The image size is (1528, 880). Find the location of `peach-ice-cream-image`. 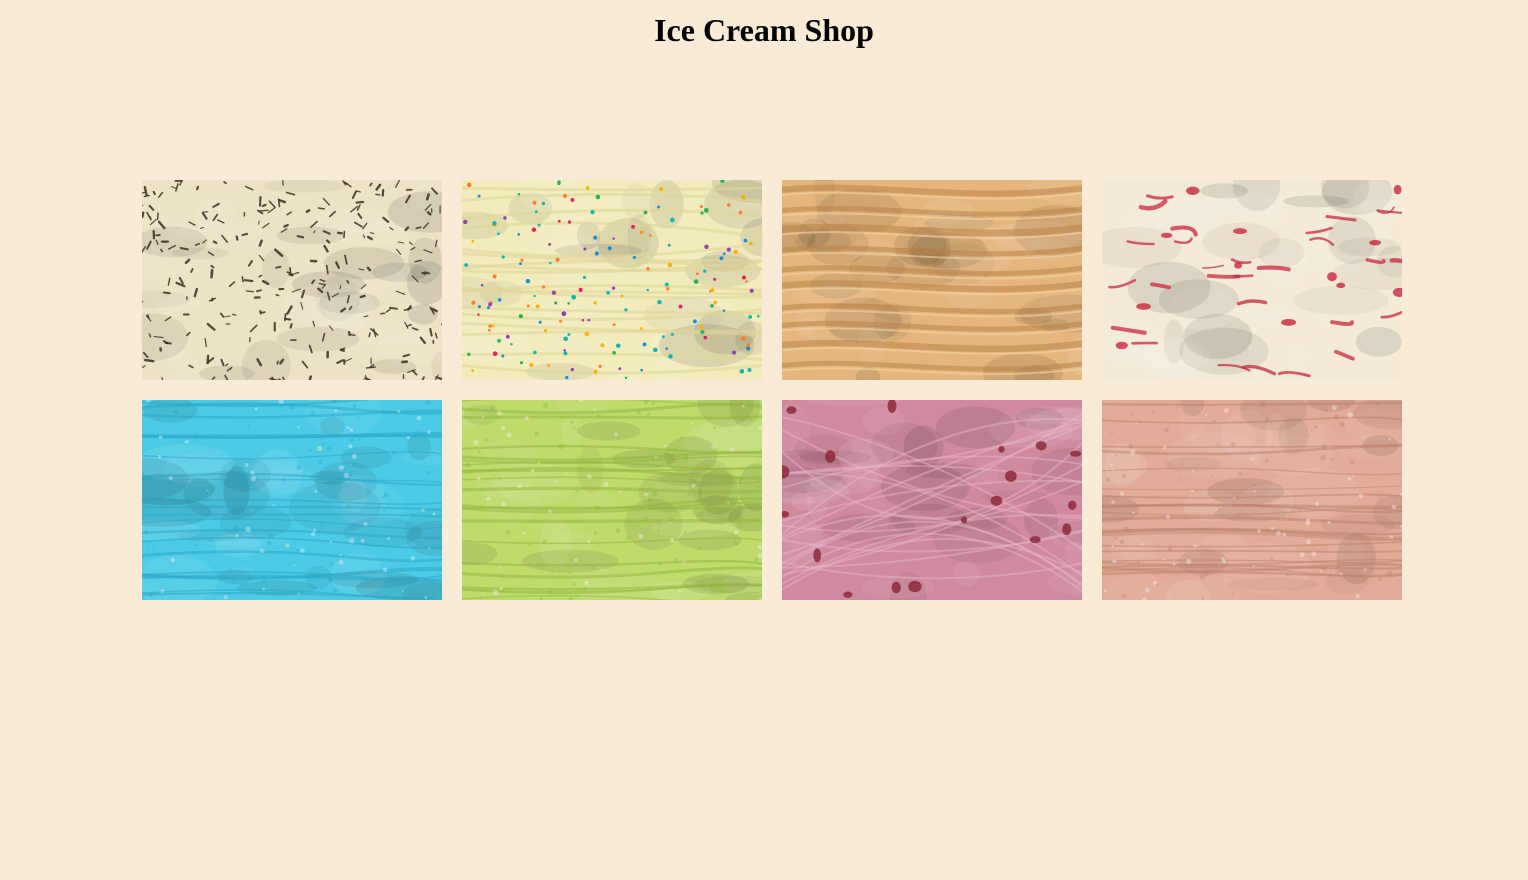

peach-ice-cream-image is located at coordinates (1252, 500).